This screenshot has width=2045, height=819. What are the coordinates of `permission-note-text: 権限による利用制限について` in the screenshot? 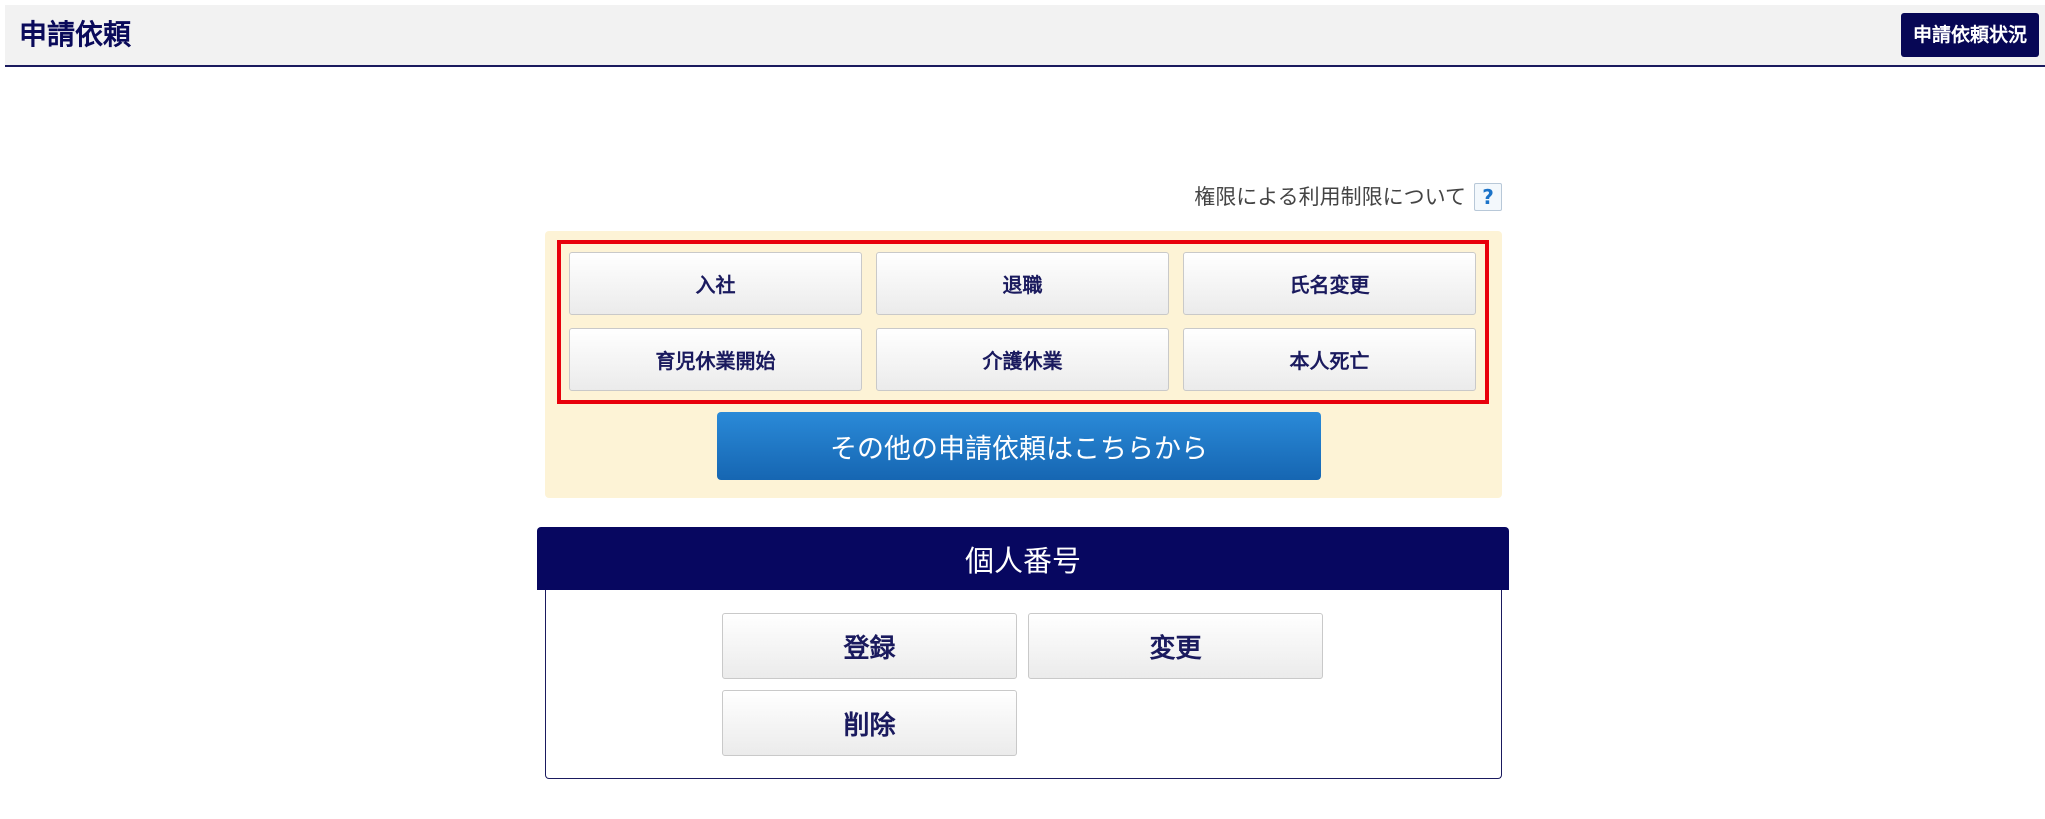 It's located at (1330, 197).